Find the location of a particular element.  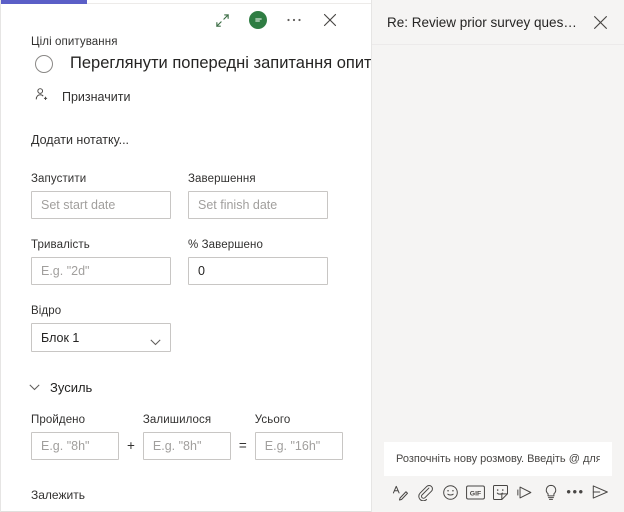

attach-icon is located at coordinates (425, 492).